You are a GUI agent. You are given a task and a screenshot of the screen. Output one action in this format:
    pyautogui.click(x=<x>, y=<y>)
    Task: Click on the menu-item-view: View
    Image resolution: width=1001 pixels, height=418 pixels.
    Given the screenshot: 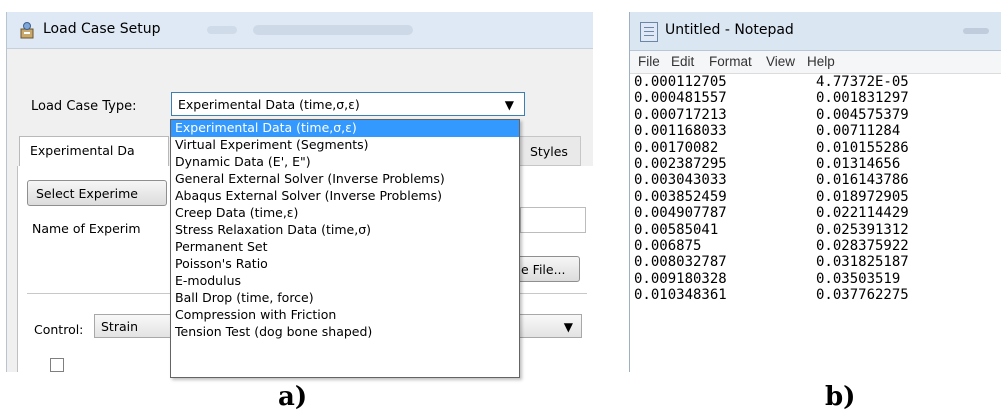 What is the action you would take?
    pyautogui.click(x=780, y=61)
    